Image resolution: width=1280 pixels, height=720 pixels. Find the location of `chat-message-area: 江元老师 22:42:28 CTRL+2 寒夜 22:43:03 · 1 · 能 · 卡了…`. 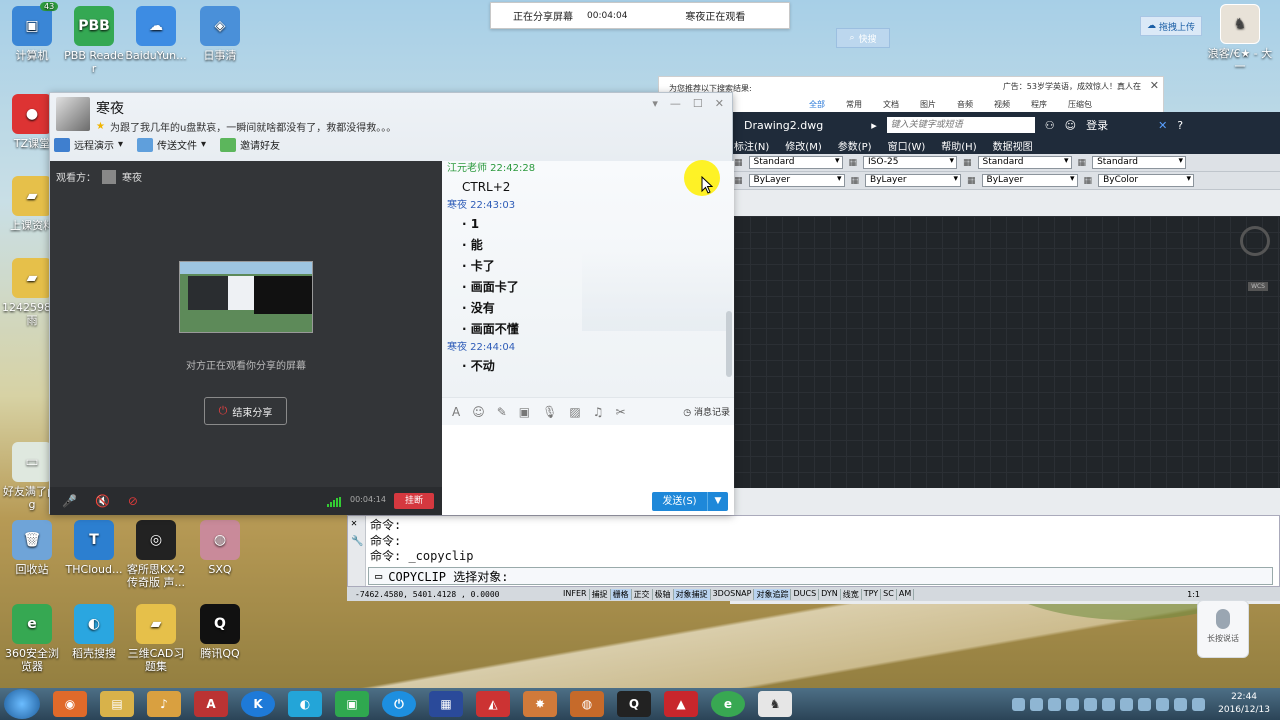

chat-message-area: 江元老师 22:42:28 CTRL+2 寒夜 22:43:03 · 1 · 能 · 卡了… is located at coordinates (588, 279).